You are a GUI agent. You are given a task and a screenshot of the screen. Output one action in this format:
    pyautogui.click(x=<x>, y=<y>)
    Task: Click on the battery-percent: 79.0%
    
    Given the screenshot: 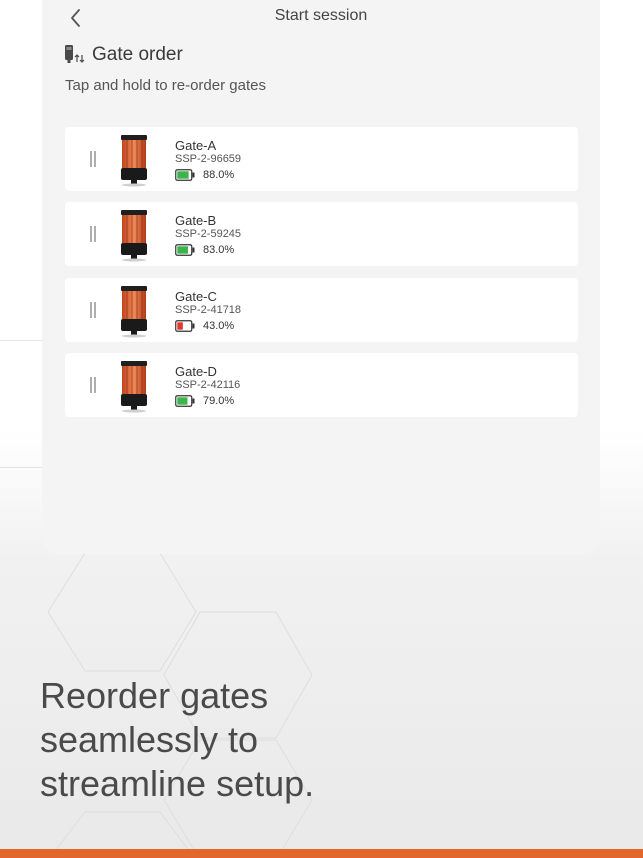 What is the action you would take?
    pyautogui.click(x=219, y=401)
    